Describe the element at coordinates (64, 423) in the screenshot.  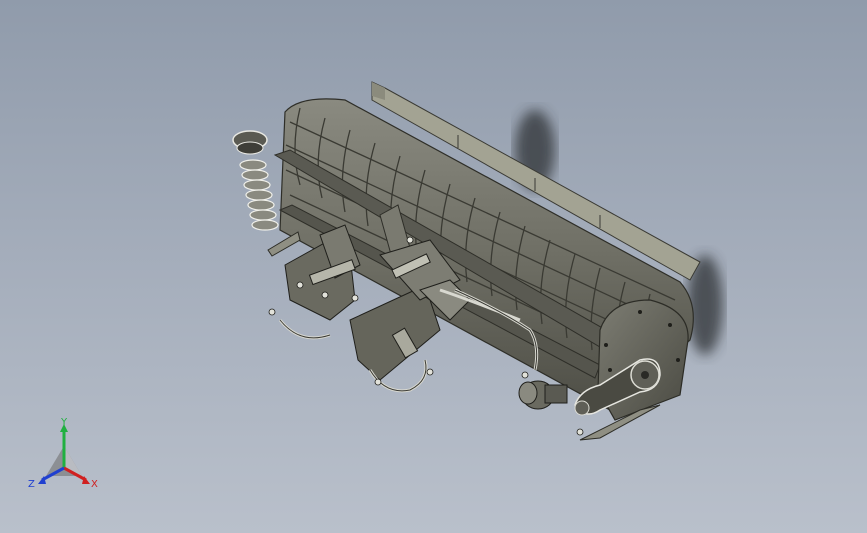
I see `y-axis-label: Y` at that location.